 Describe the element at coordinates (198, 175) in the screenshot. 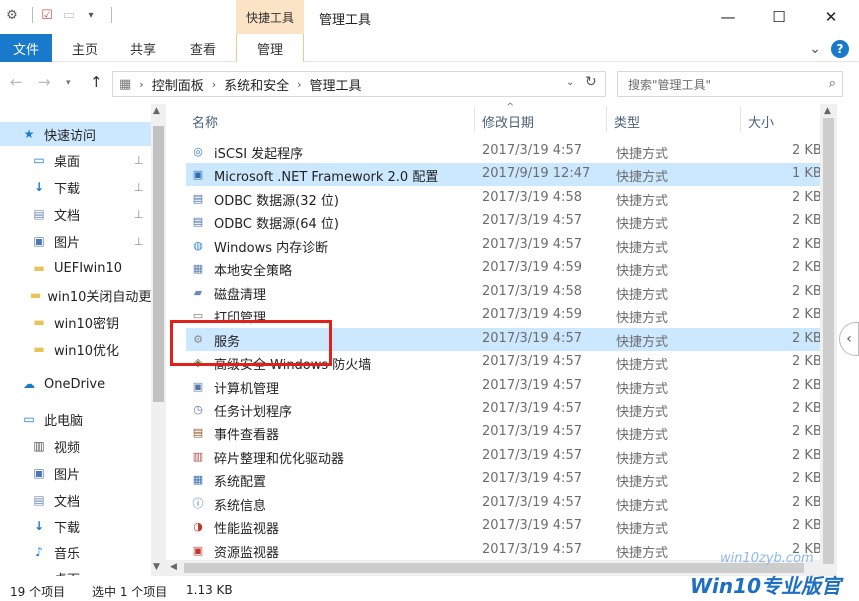

I see `dotnet-icon: ▣` at that location.